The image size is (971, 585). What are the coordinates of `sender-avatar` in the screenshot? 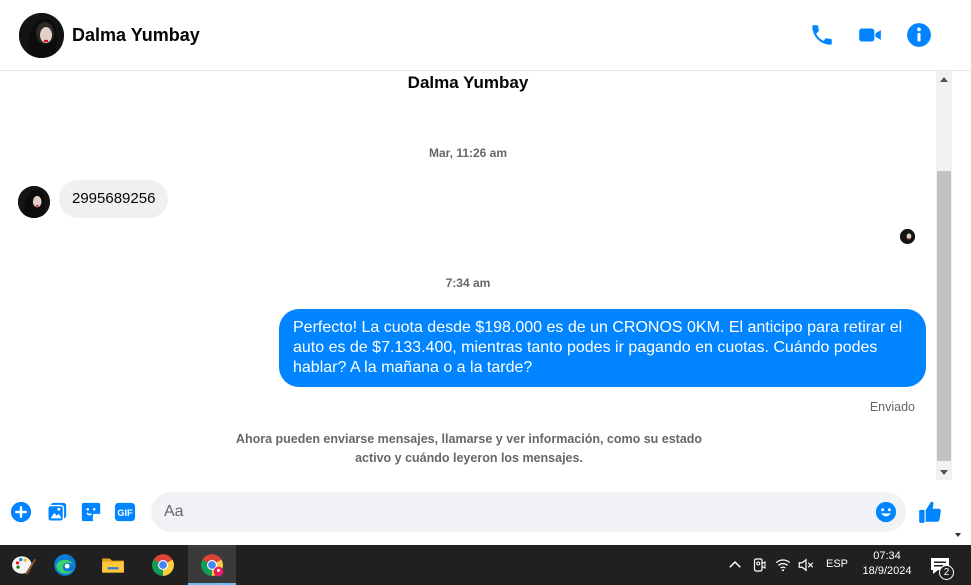 It's located at (34, 202).